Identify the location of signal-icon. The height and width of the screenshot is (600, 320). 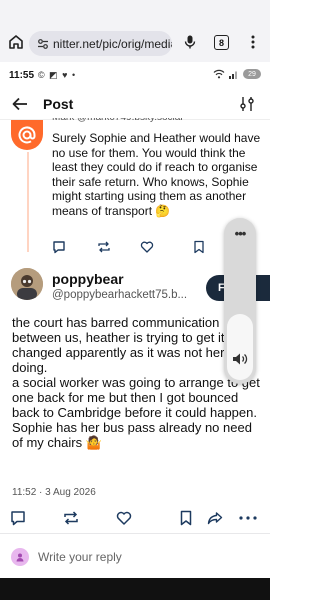
(234, 74).